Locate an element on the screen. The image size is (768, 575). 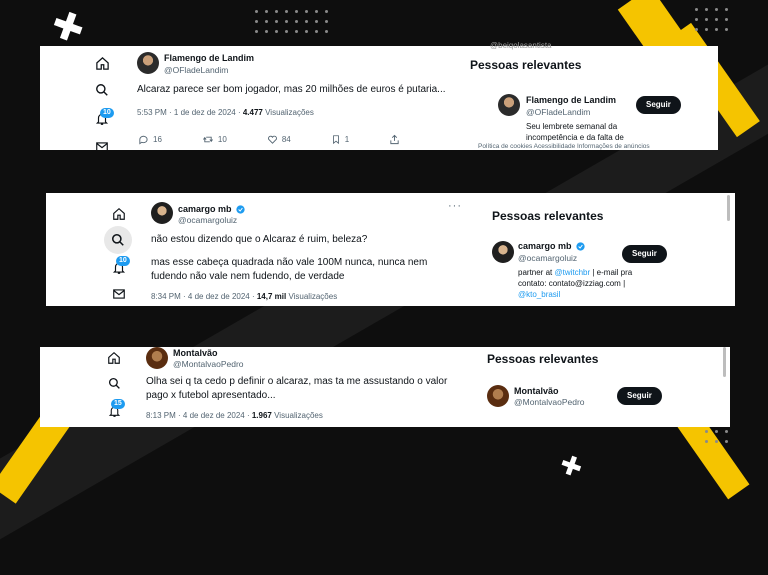
plus-icon: ✚ is located at coordinates (571, 467).